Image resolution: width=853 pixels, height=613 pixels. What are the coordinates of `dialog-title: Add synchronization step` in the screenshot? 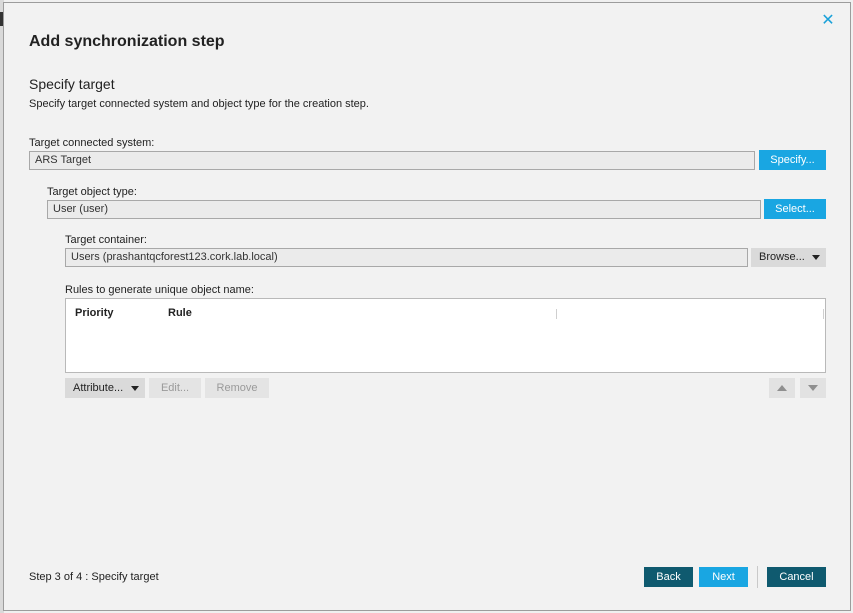 It's located at (127, 41).